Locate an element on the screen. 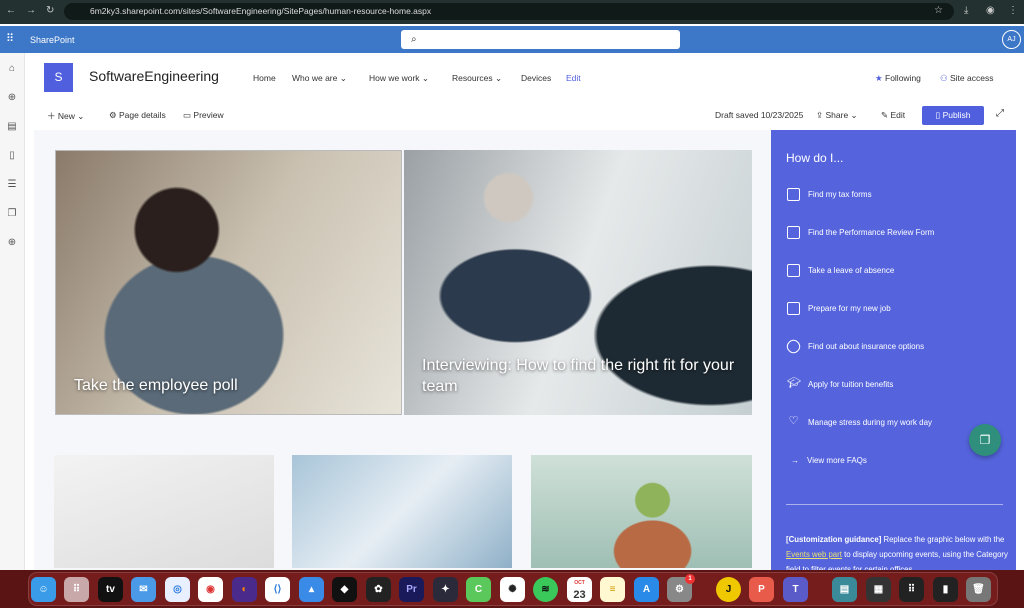  view-more-label: View more FAQs is located at coordinates (837, 460).